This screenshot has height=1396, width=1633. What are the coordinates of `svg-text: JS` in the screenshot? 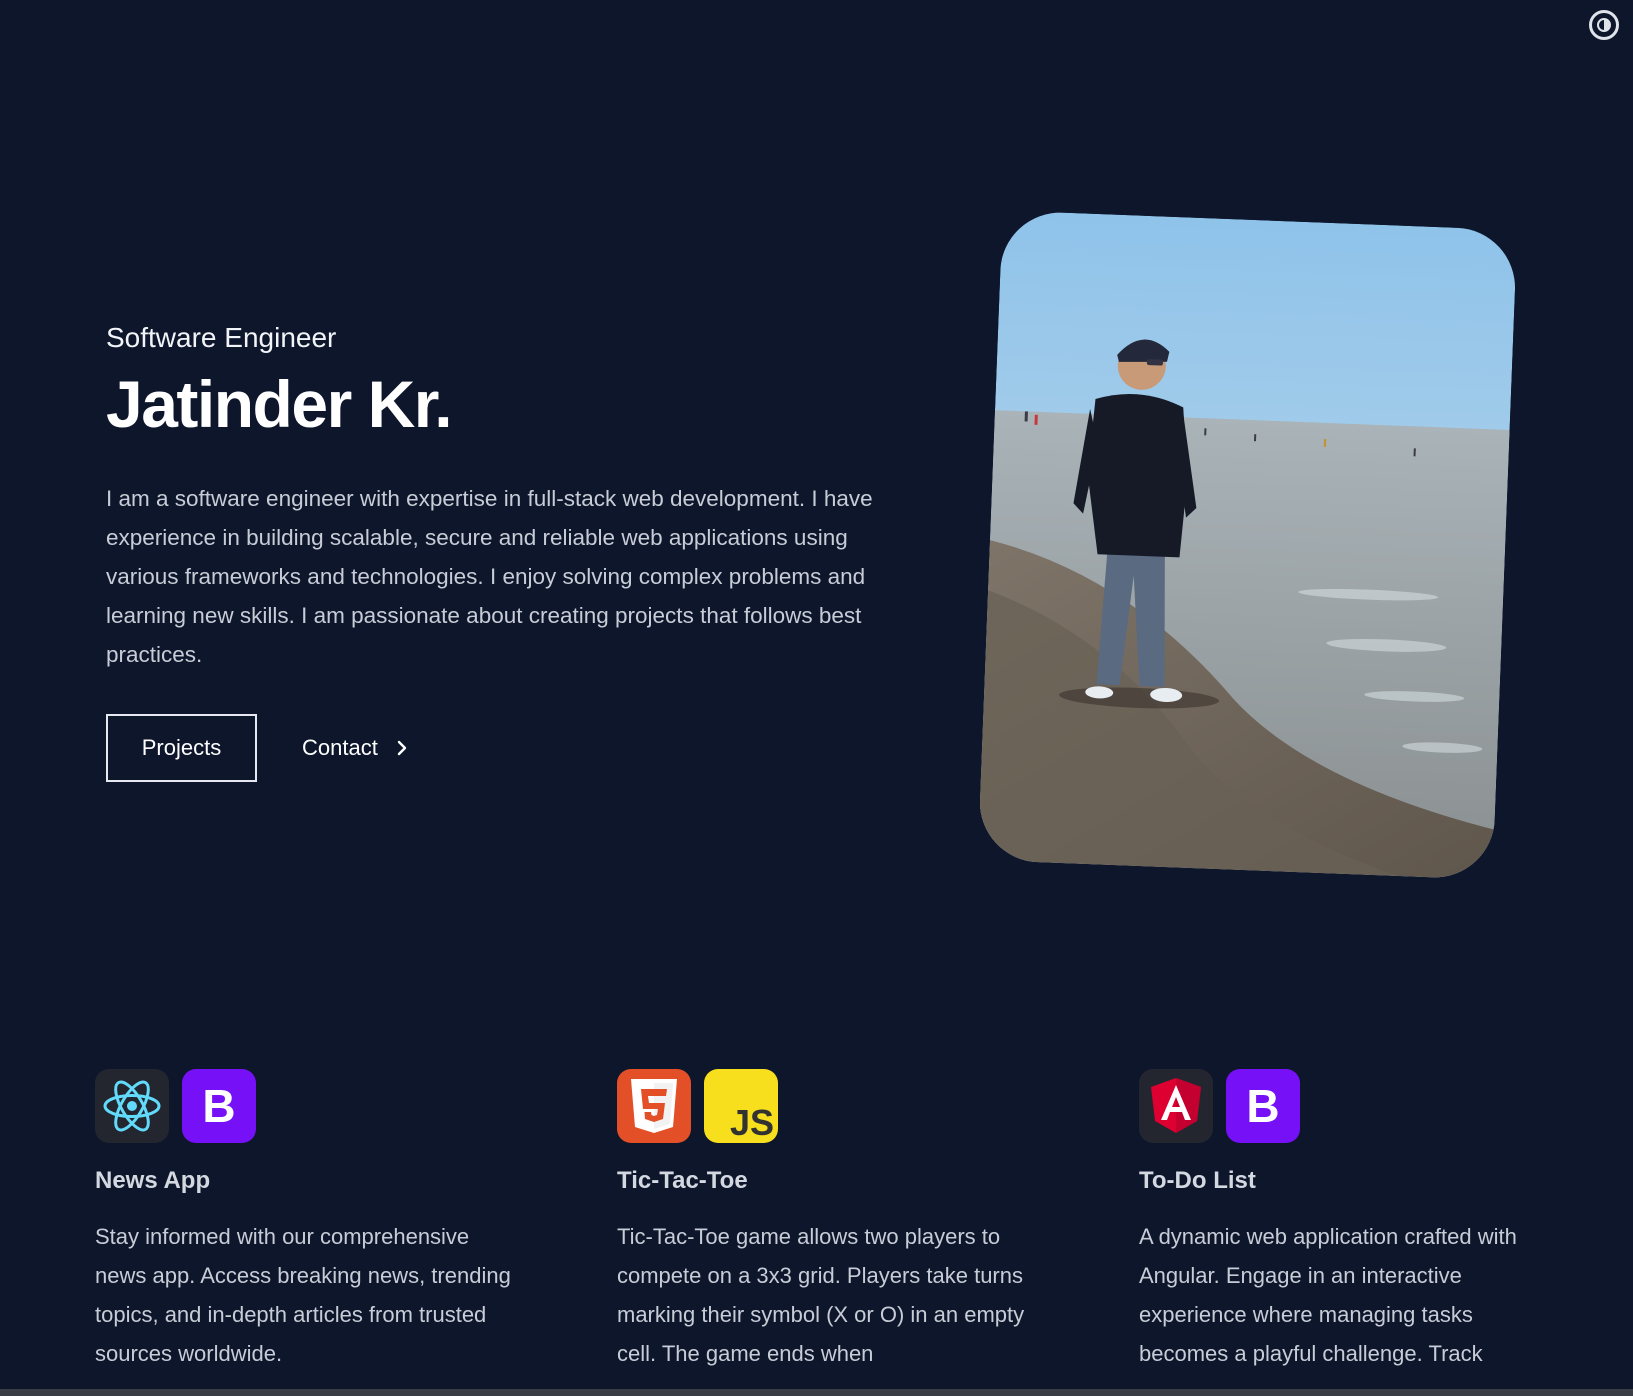 It's located at (752, 1122).